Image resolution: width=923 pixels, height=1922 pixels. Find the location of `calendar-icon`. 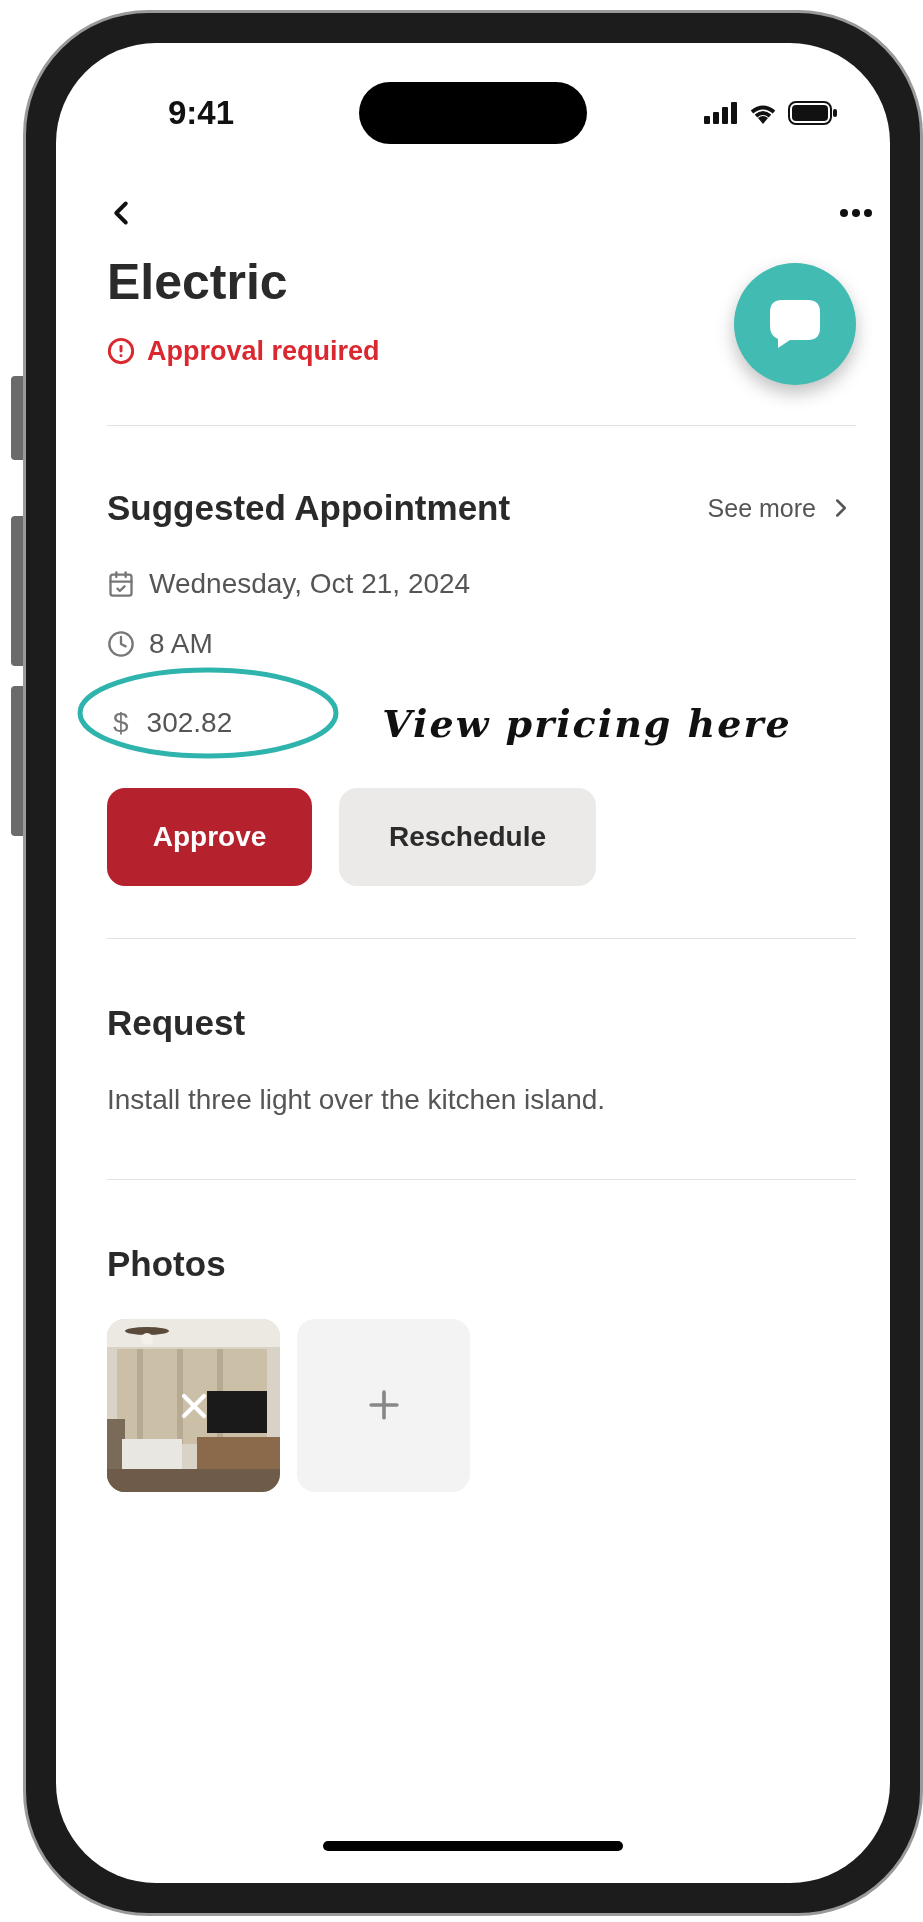

calendar-icon is located at coordinates (121, 583).